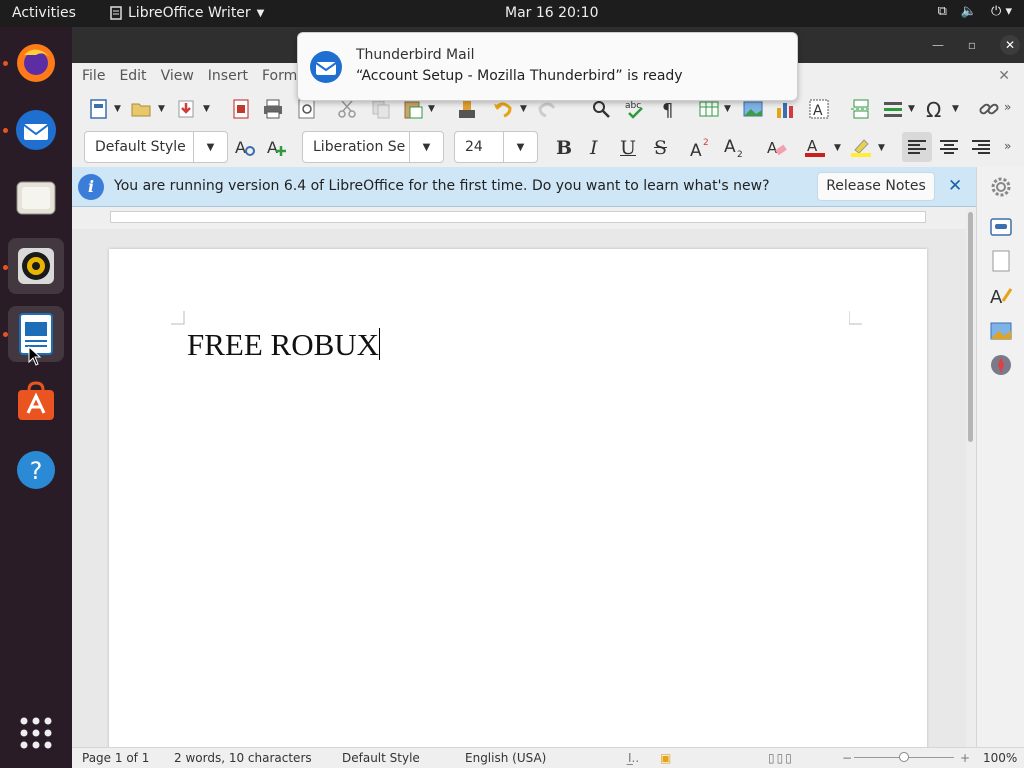 The width and height of the screenshot is (1024, 768). What do you see at coordinates (955, 186) in the screenshot?
I see `close-infobar-icon: ✕` at bounding box center [955, 186].